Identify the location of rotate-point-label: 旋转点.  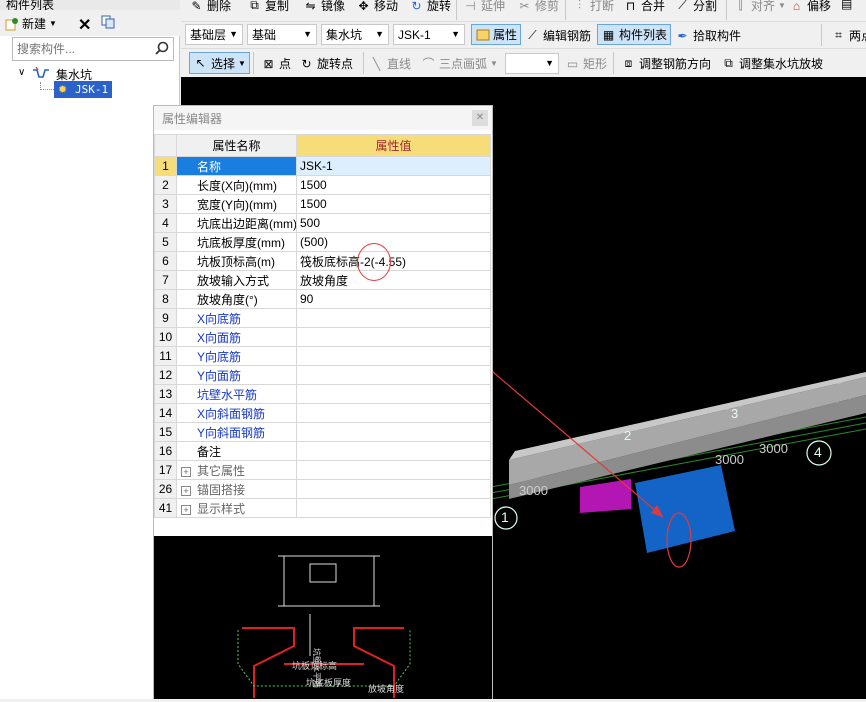
(335, 64).